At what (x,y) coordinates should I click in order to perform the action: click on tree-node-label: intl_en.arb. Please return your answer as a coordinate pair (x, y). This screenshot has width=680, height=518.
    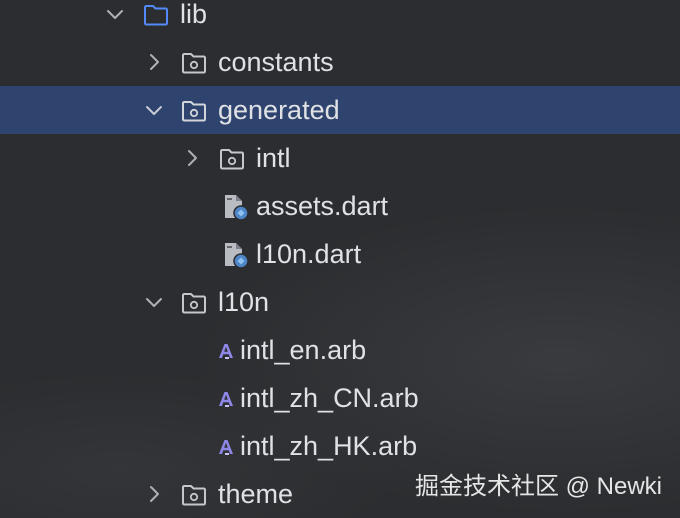
    Looking at the image, I should click on (303, 350).